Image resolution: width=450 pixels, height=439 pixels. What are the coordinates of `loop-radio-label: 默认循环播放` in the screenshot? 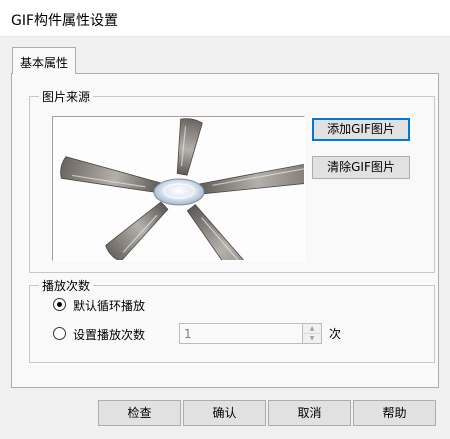 It's located at (109, 305).